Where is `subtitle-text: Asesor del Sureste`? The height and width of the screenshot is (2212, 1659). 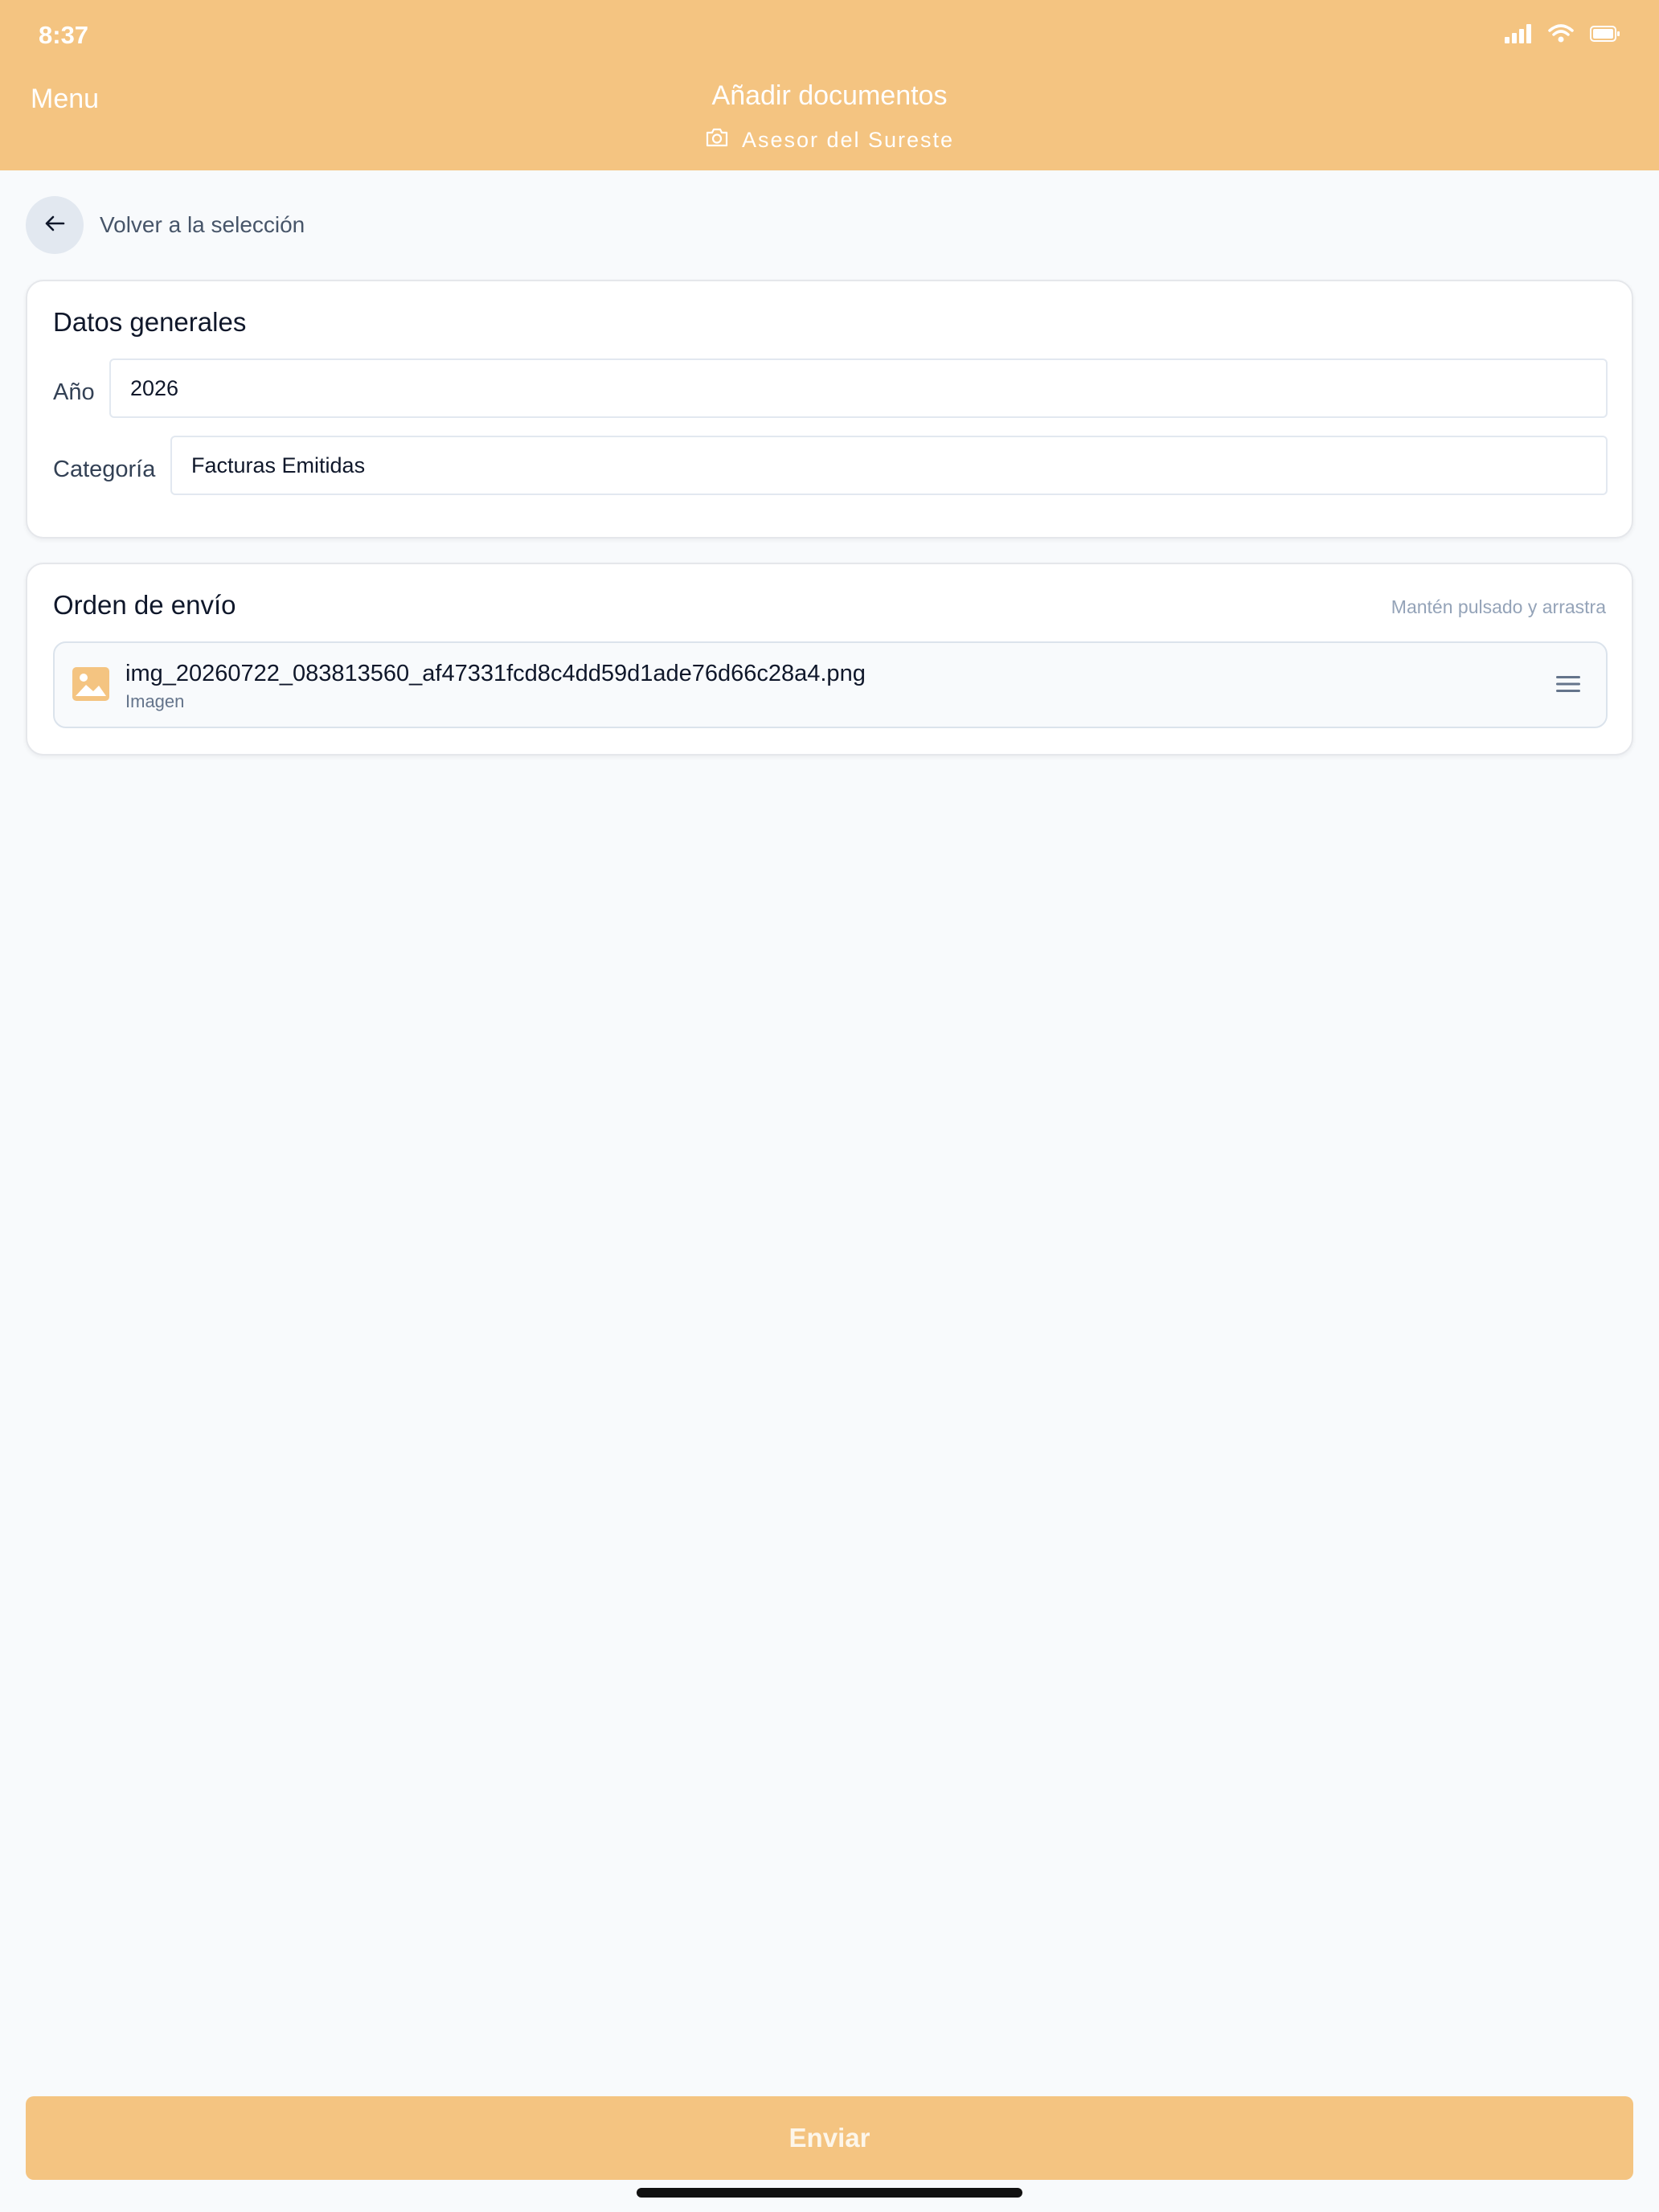 subtitle-text: Asesor del Sureste is located at coordinates (848, 140).